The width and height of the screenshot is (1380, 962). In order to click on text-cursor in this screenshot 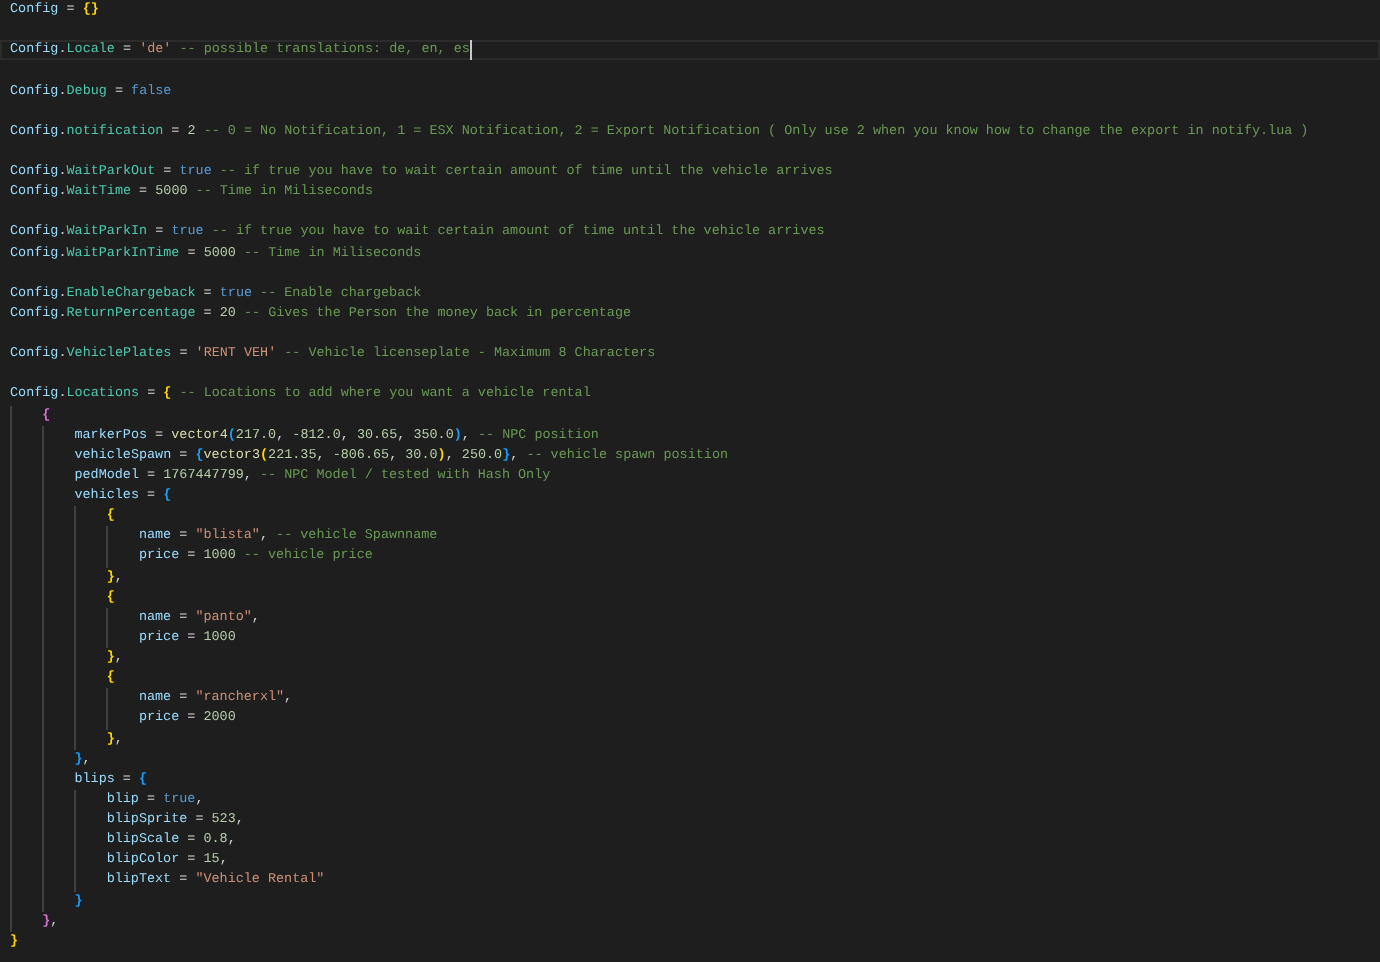, I will do `click(470, 50)`.